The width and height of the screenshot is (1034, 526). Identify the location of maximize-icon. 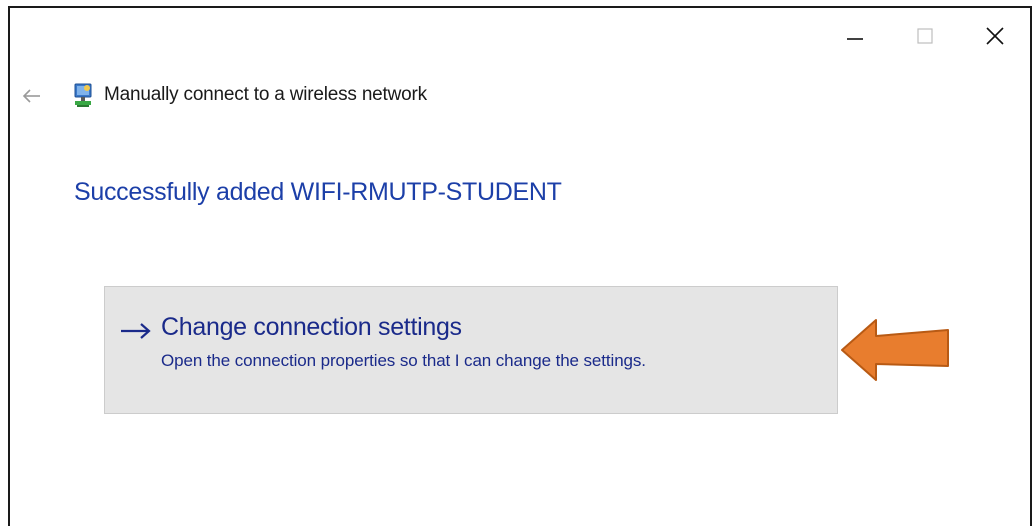
(925, 36).